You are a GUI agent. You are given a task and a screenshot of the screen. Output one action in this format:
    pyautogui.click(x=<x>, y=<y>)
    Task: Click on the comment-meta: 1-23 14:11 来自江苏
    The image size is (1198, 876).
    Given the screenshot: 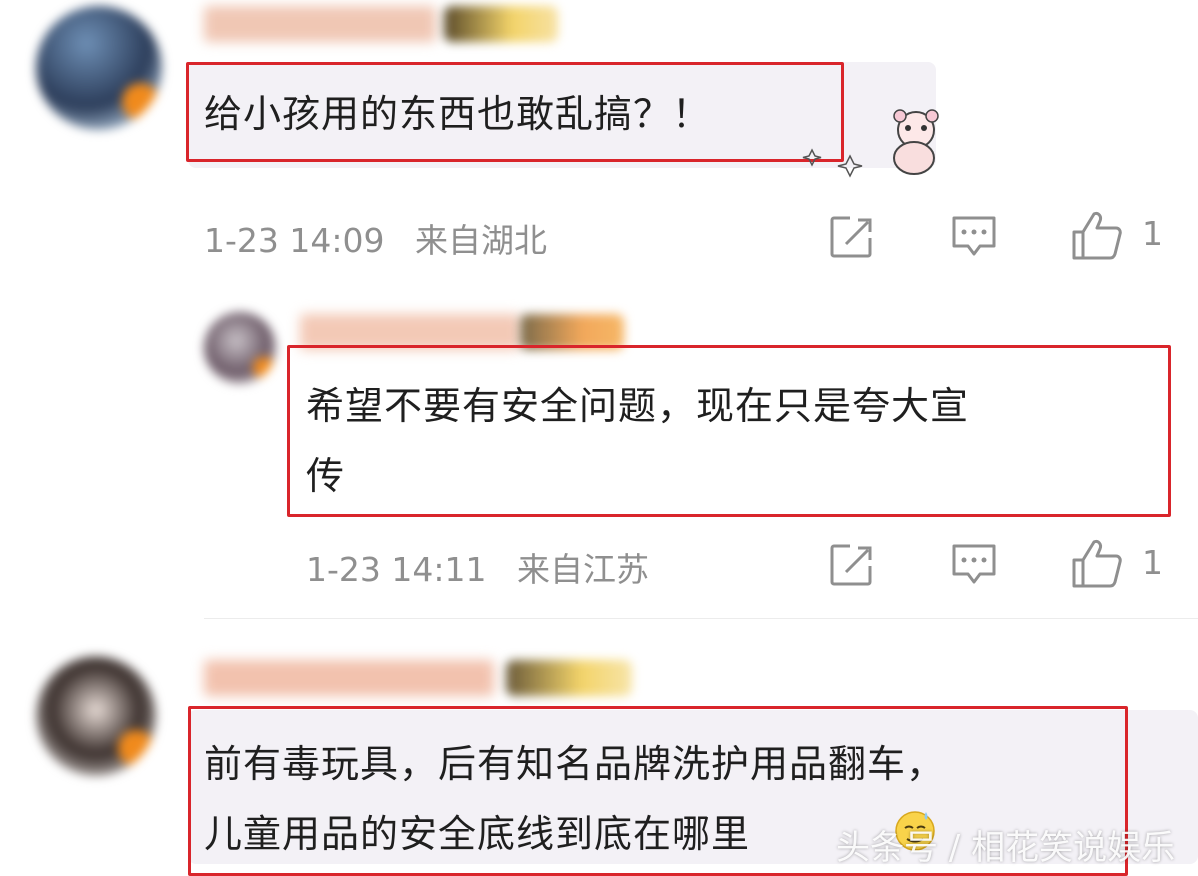 What is the action you would take?
    pyautogui.click(x=477, y=567)
    